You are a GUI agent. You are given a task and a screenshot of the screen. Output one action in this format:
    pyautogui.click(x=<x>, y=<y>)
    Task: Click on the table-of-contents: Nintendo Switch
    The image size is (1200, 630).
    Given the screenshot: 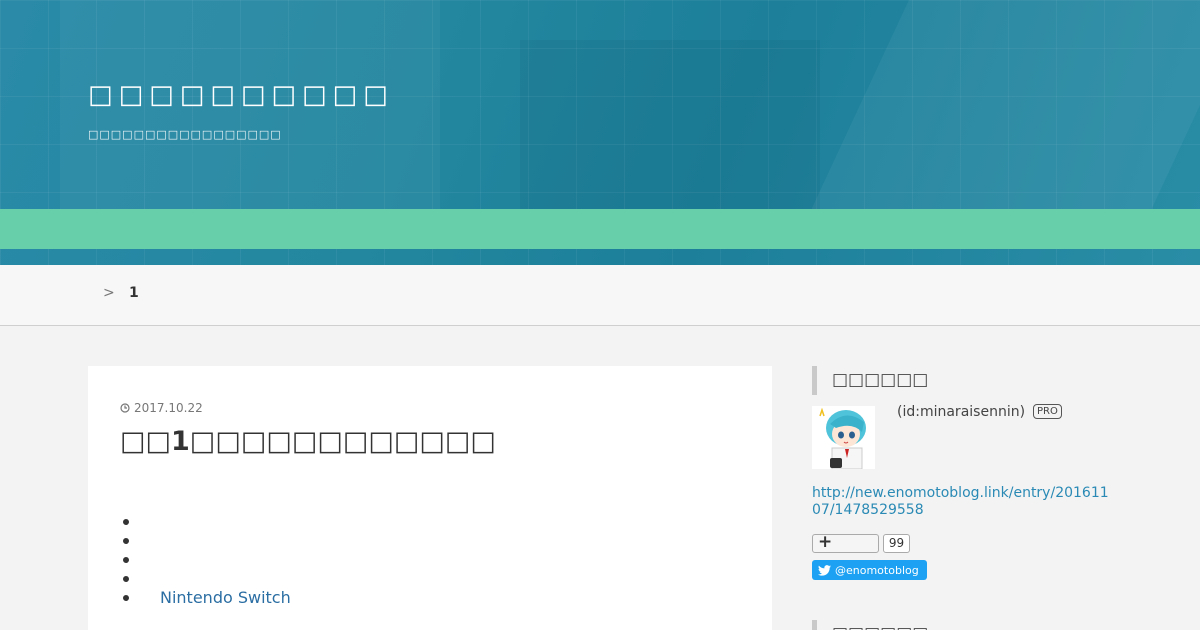 What is the action you would take?
    pyautogui.click(x=207, y=559)
    